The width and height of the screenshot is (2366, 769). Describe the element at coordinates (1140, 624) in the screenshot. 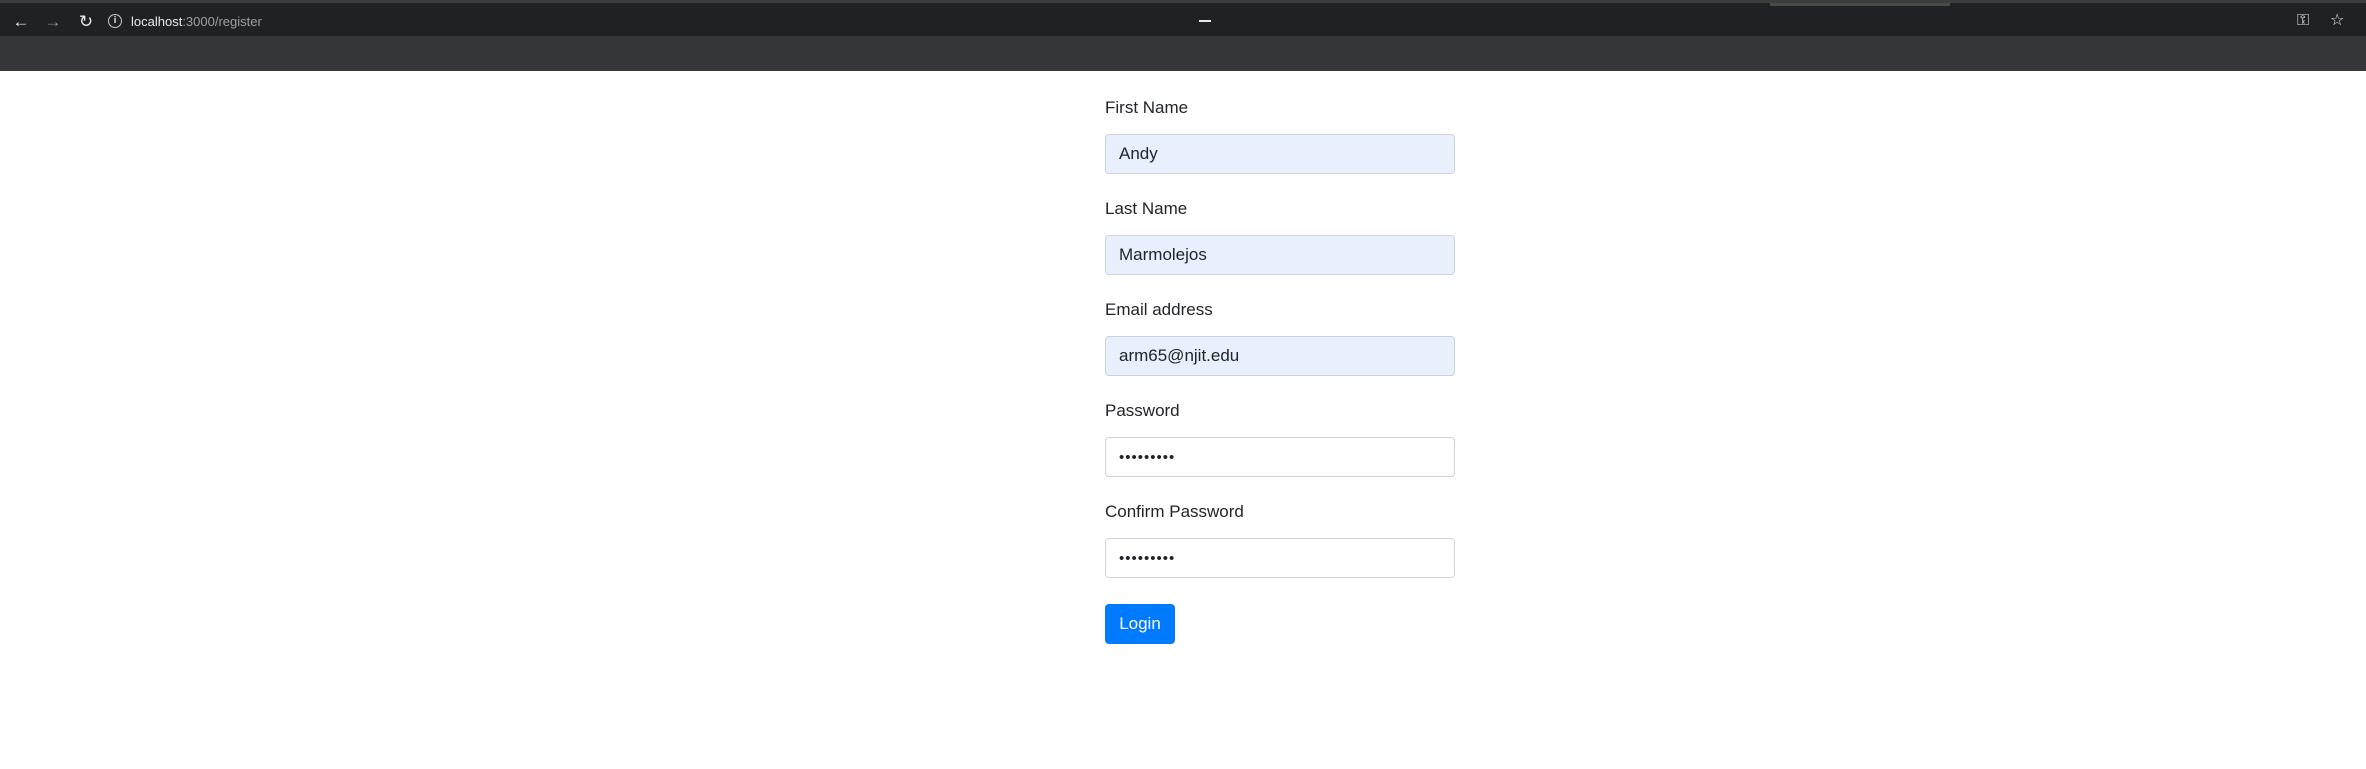

I see `login-button: Login` at that location.